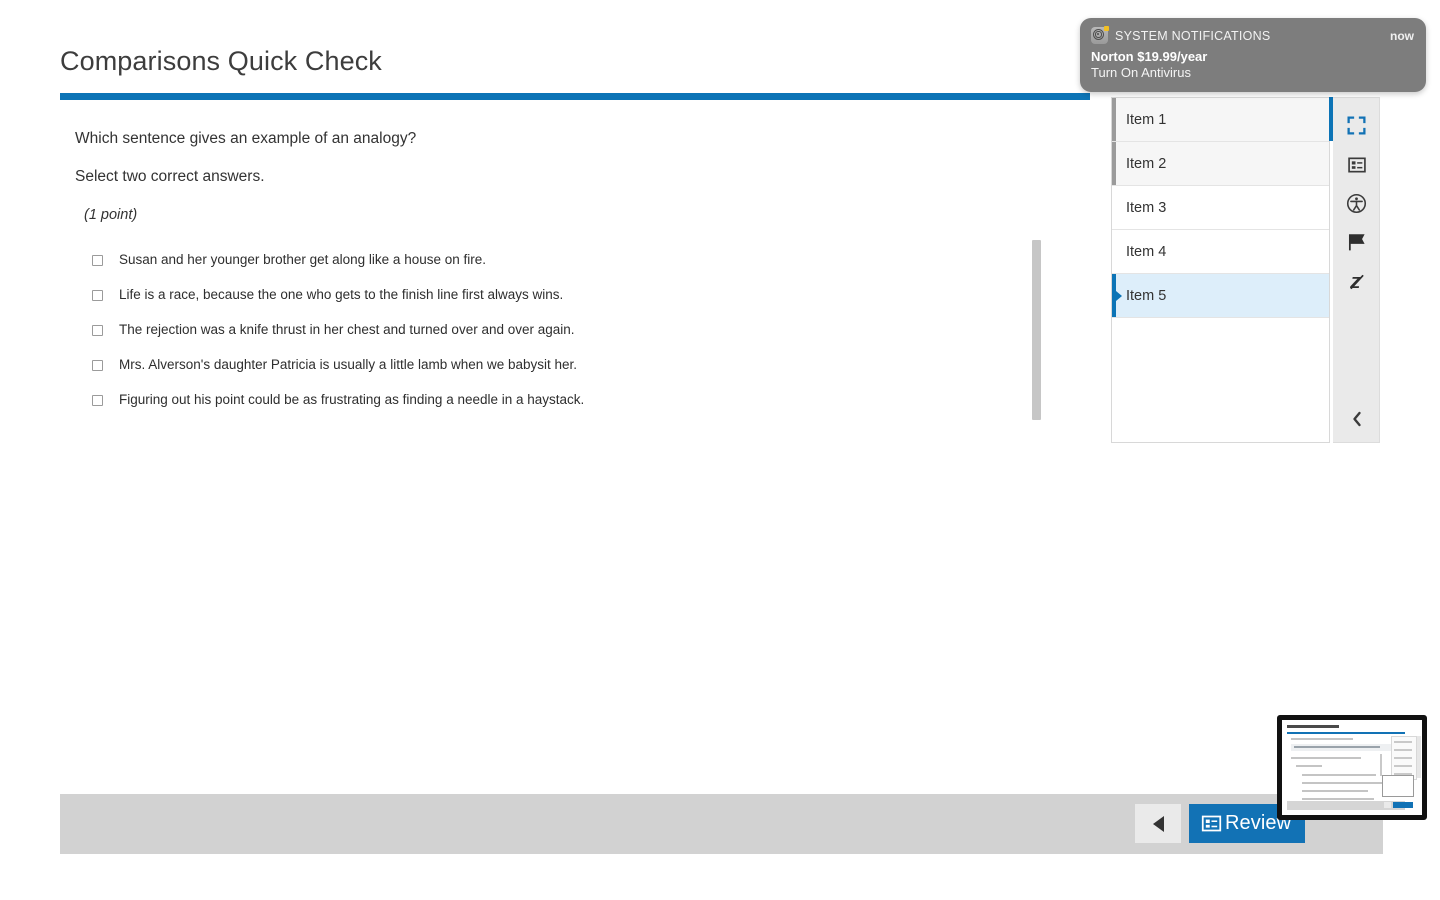 The width and height of the screenshot is (1440, 900). I want to click on preview-tool-rail, so click(1419, 757).